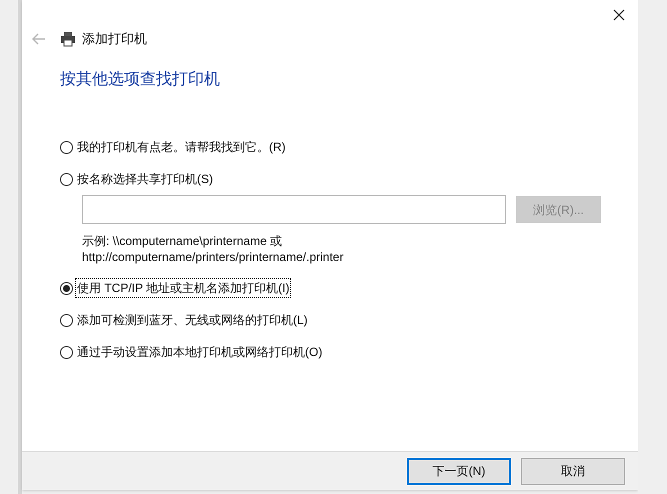 The width and height of the screenshot is (667, 494). What do you see at coordinates (182, 241) in the screenshot?
I see `example-text: 示例: \\computername\printername 或` at bounding box center [182, 241].